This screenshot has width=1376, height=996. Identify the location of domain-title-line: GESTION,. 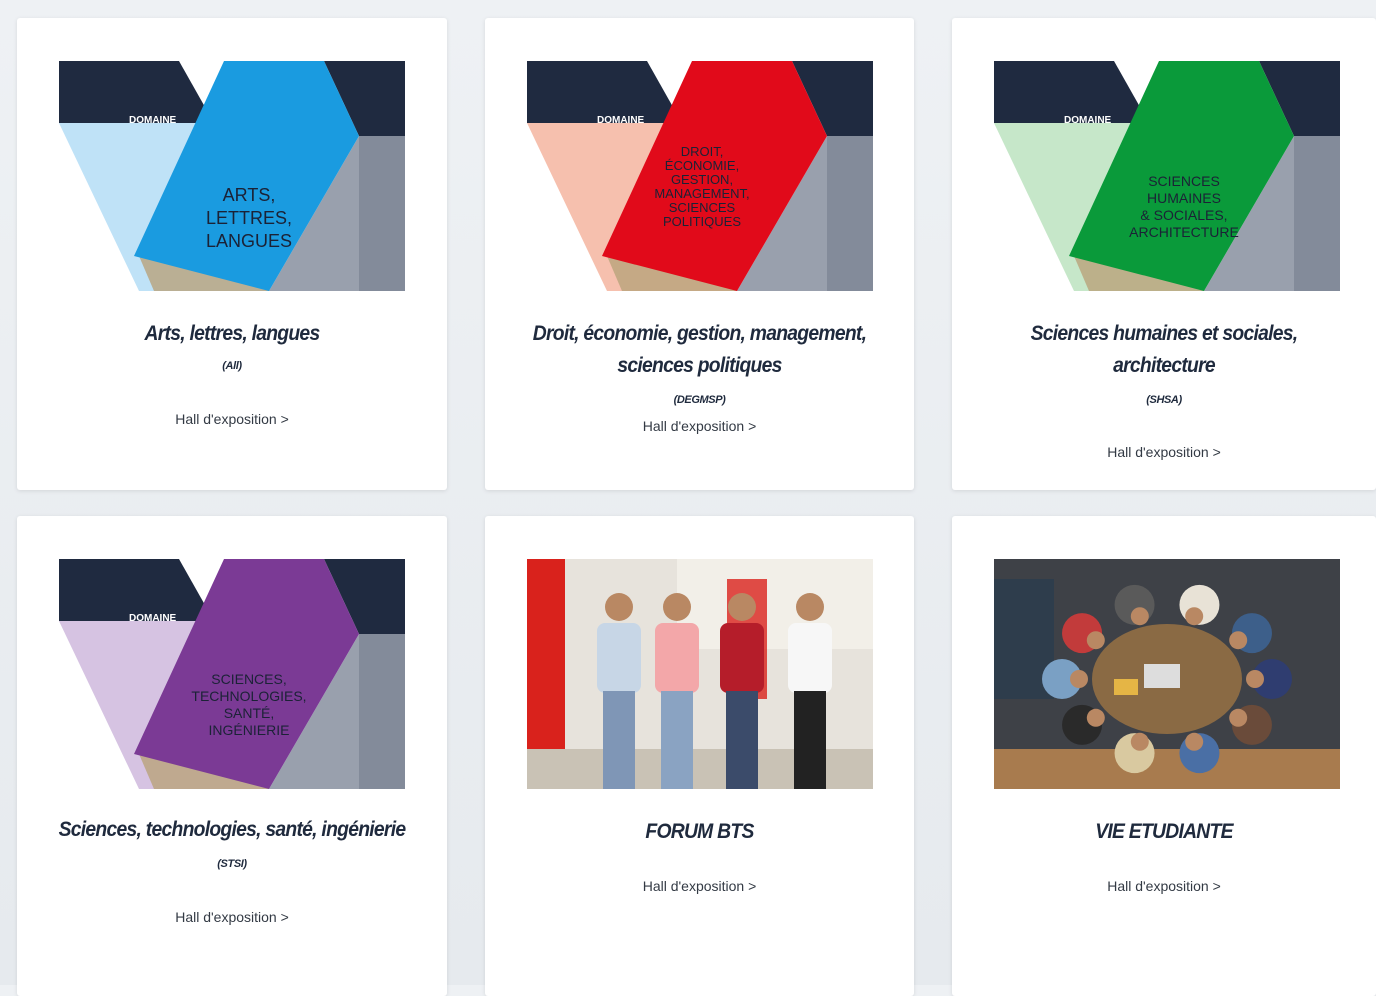
(702, 179).